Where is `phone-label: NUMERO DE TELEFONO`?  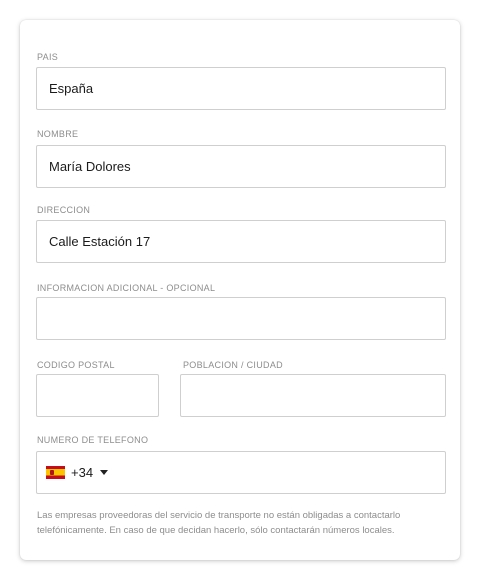
phone-label: NUMERO DE TELEFONO is located at coordinates (93, 440).